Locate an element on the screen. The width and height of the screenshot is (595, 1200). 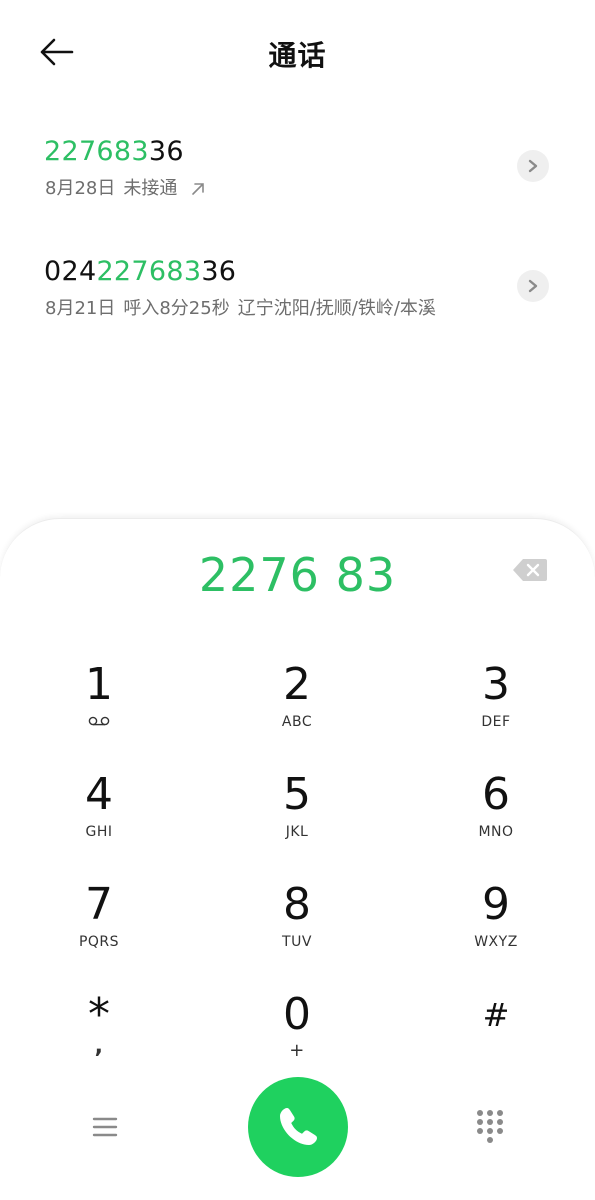
call-button is located at coordinates (298, 1127).